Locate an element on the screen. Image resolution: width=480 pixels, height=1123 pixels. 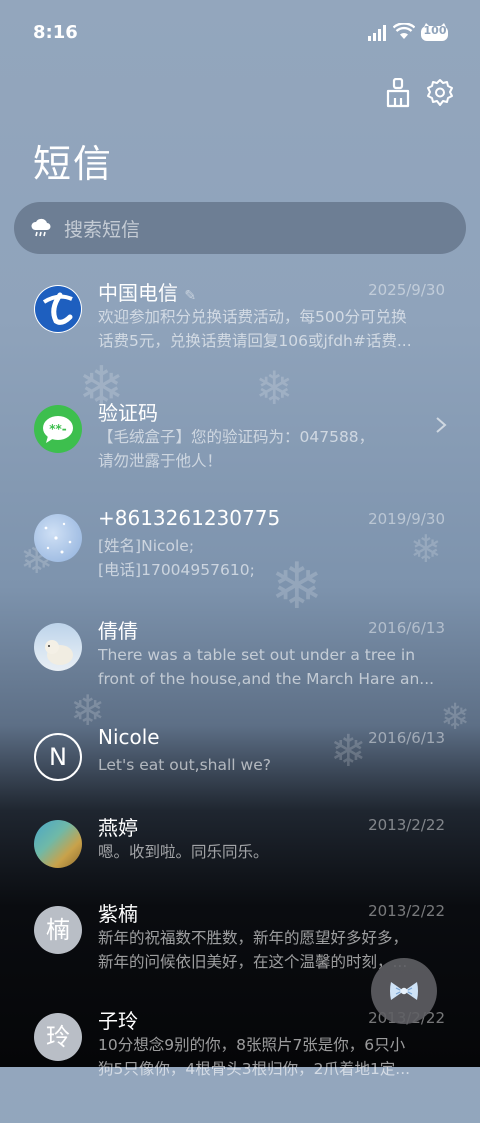
polar-bear-photo-avatar is located at coordinates (58, 647).